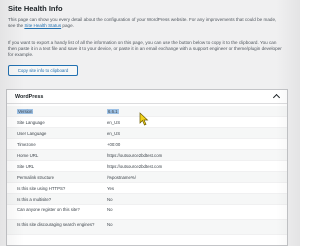 Image resolution: width=320 pixels, height=246 pixels. What do you see at coordinates (147, 144) in the screenshot?
I see `table-row: Timezone +00:00` at bounding box center [147, 144].